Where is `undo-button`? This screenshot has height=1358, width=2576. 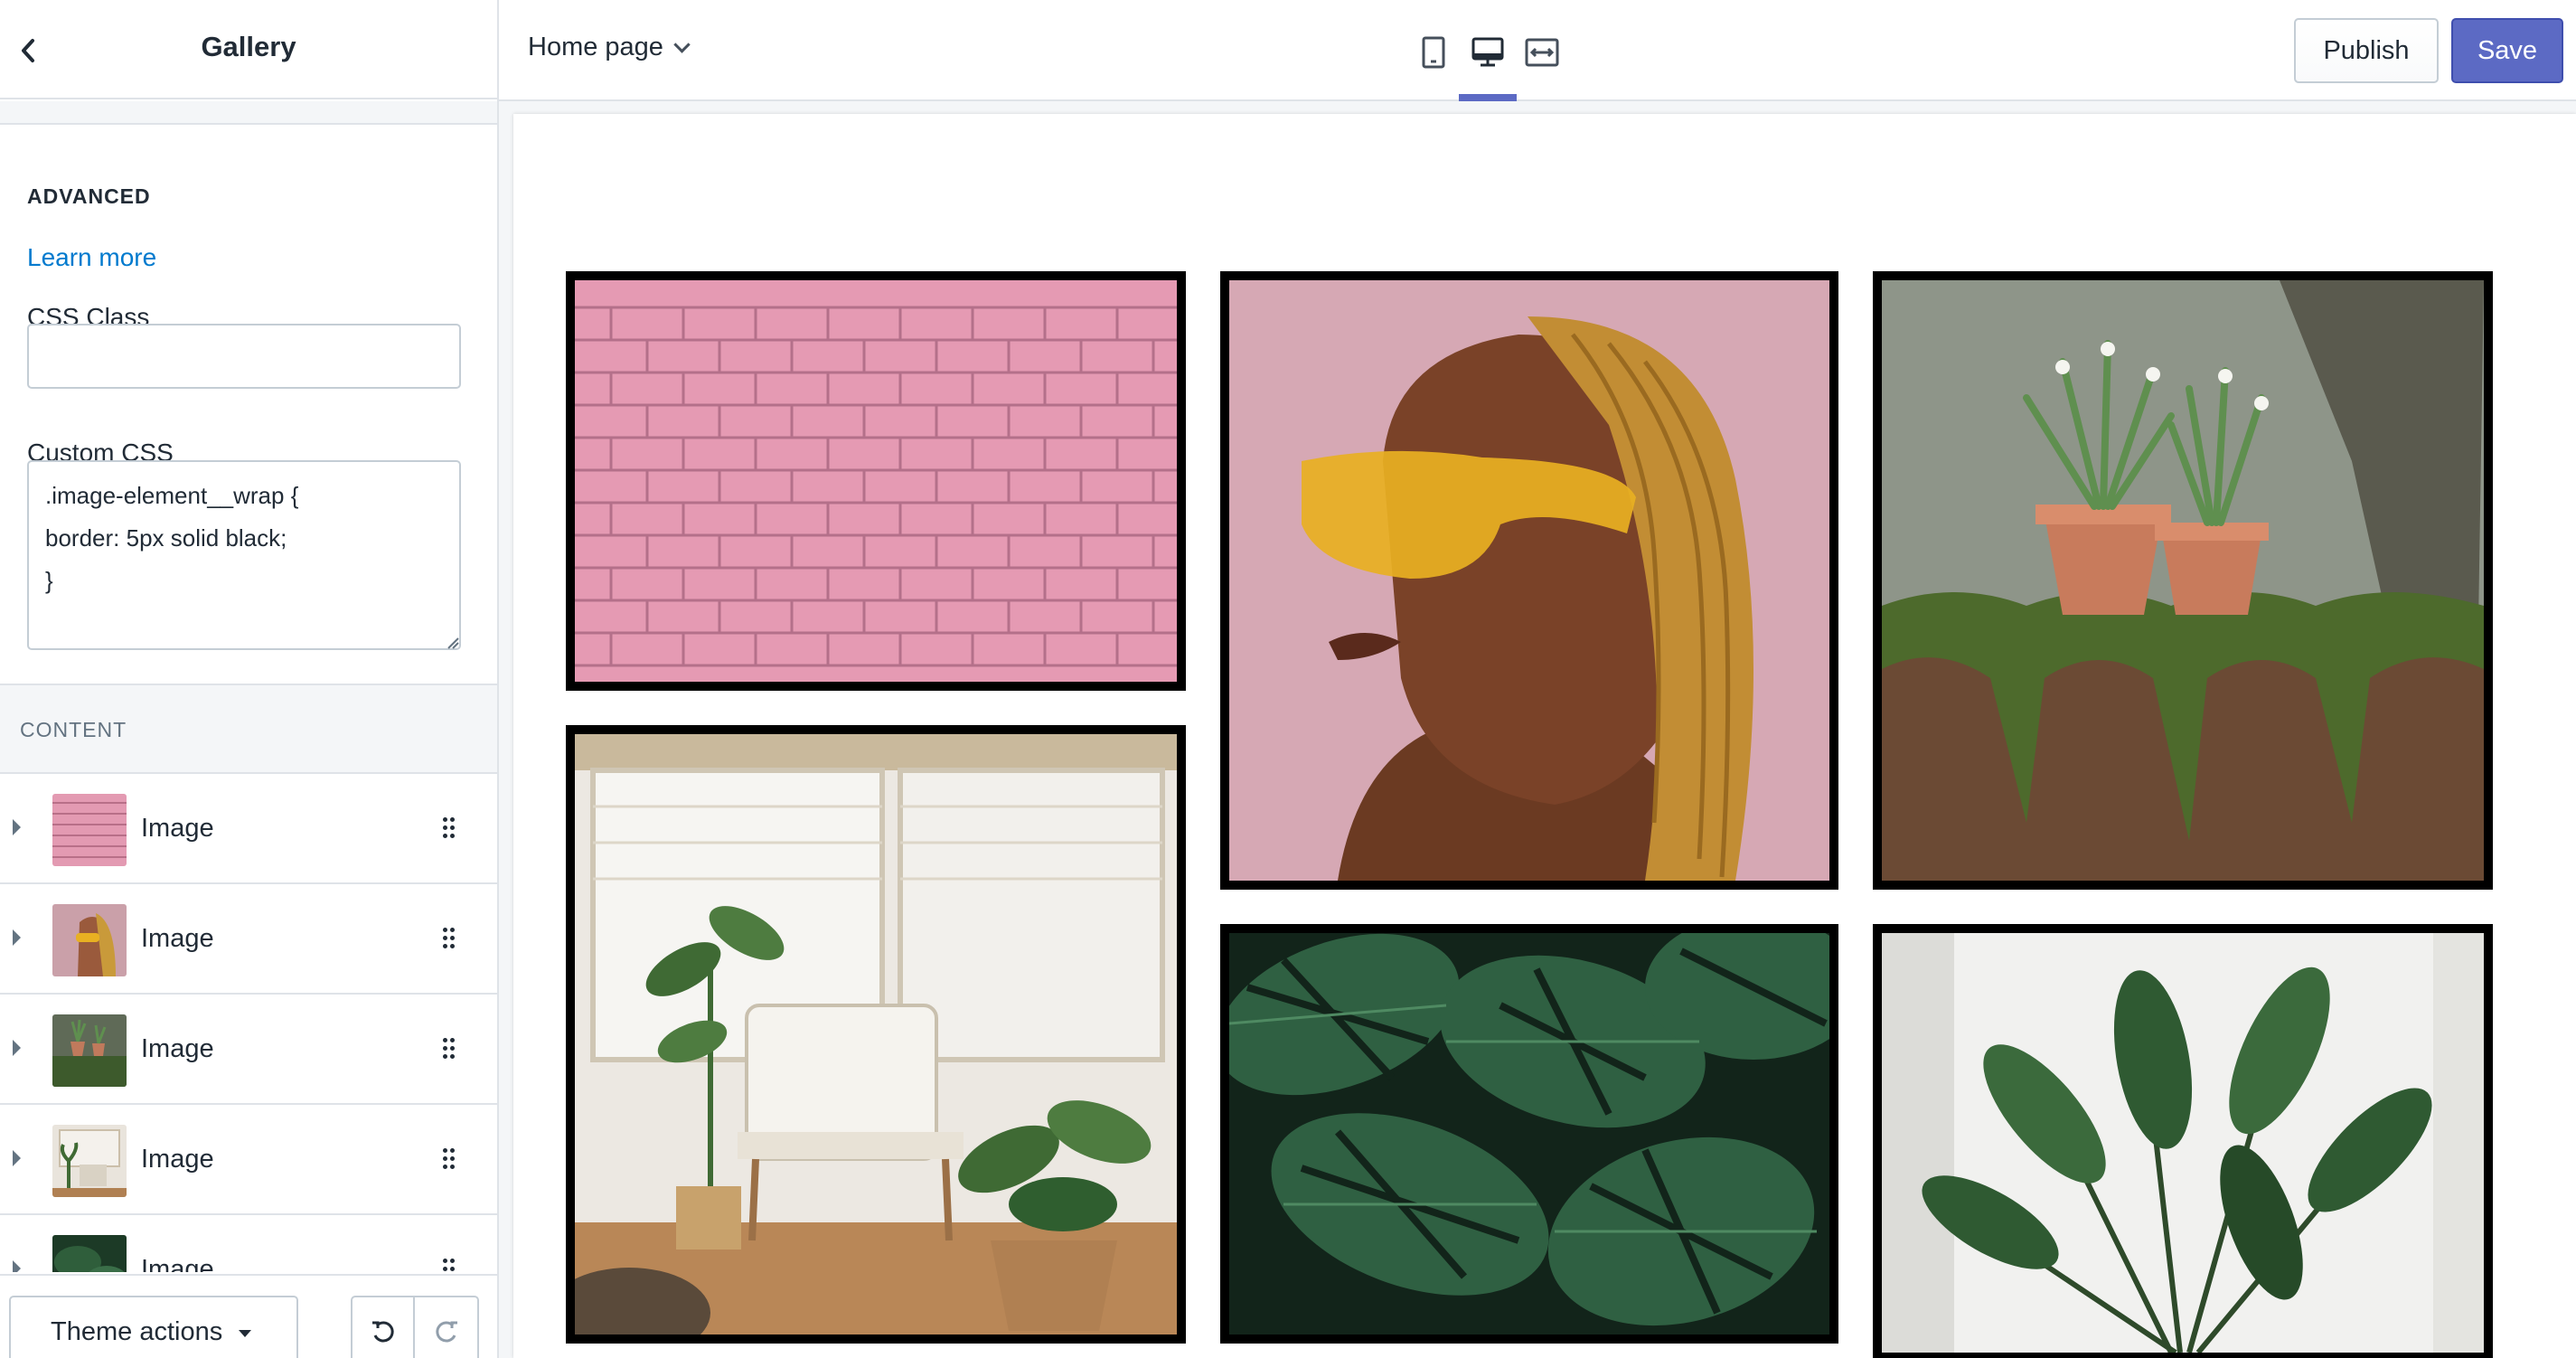
undo-button is located at coordinates (384, 1328).